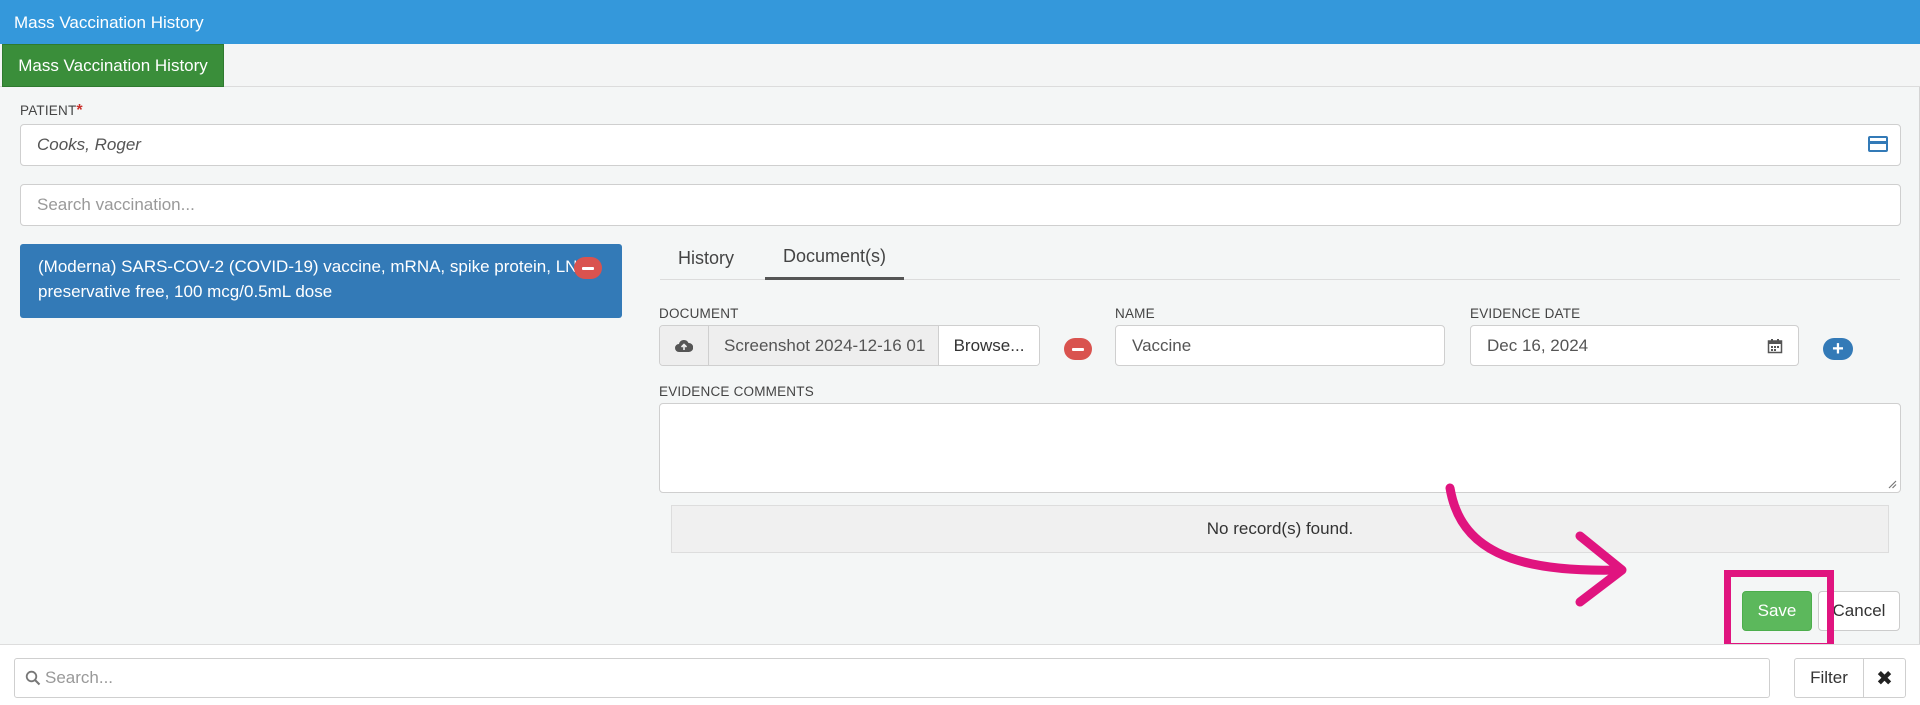 The height and width of the screenshot is (705, 1920). I want to click on evidence-comments-label: EVIDENCE COMMENTS, so click(736, 391).